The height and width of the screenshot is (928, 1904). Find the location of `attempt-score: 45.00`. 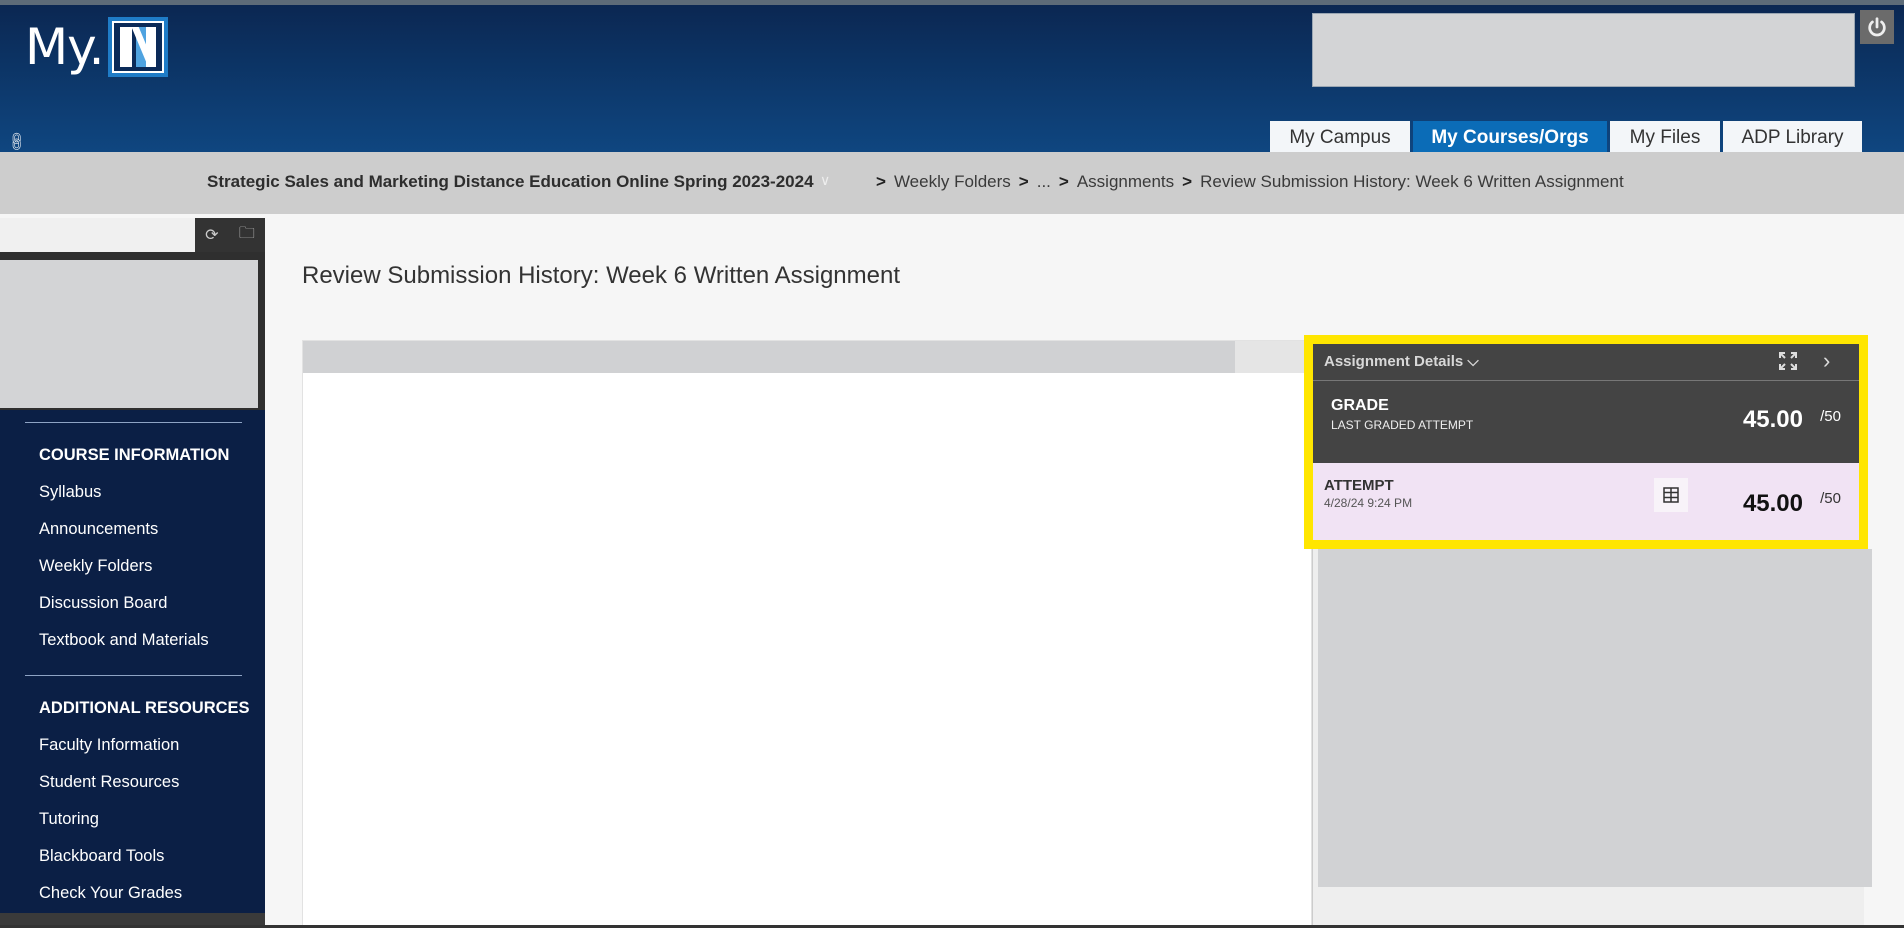

attempt-score: 45.00 is located at coordinates (1772, 503).